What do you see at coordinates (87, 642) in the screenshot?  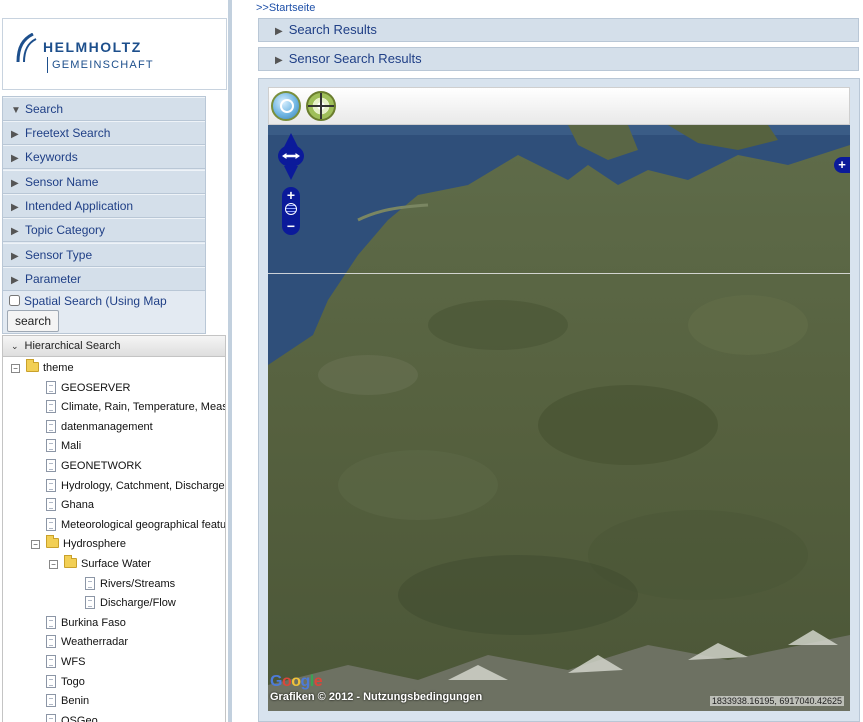 I see `tree-leaf-node: Weatherradar` at bounding box center [87, 642].